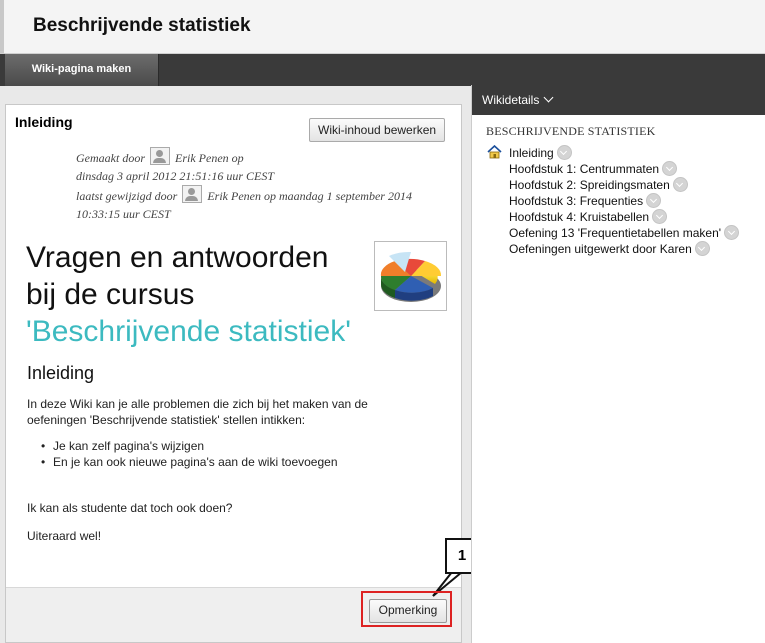  What do you see at coordinates (309, 196) in the screenshot?
I see `modified-by-author: Erik Penen op maandag 1 september 2014` at bounding box center [309, 196].